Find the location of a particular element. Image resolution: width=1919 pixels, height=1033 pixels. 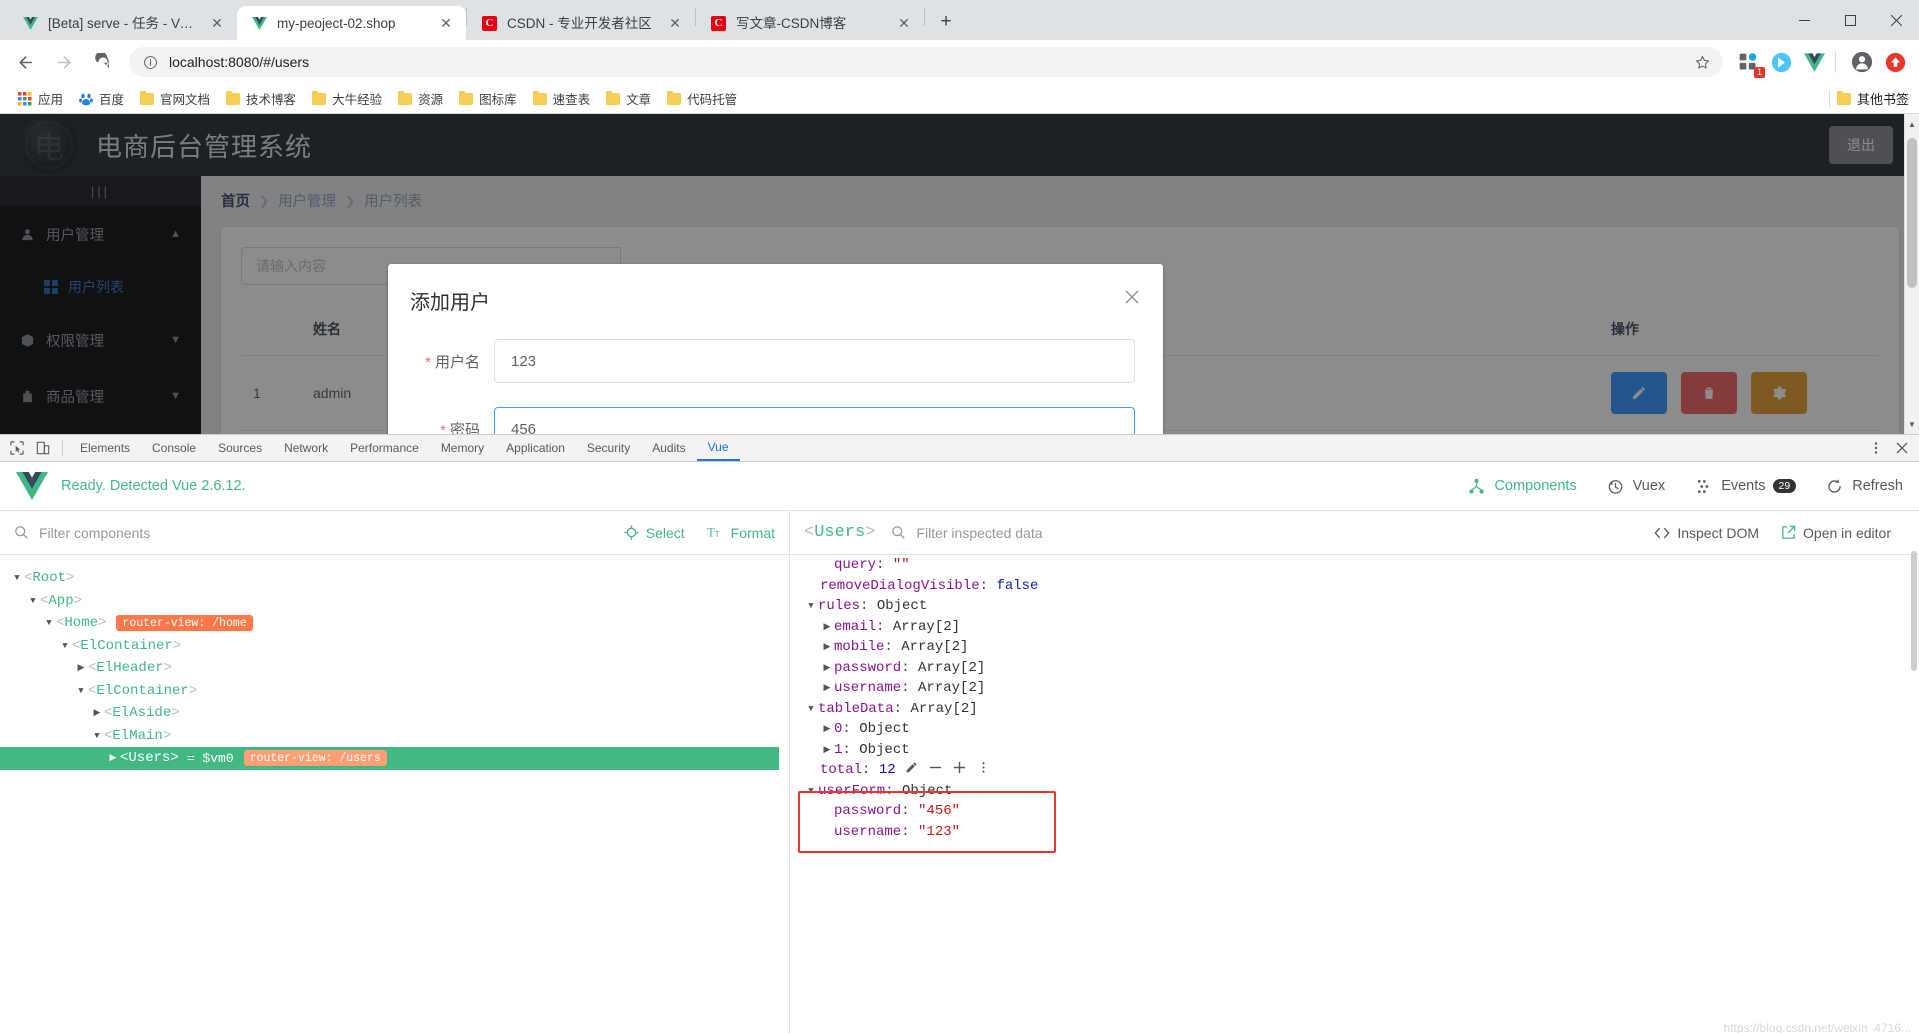

tab-performance: Performance is located at coordinates (384, 448).